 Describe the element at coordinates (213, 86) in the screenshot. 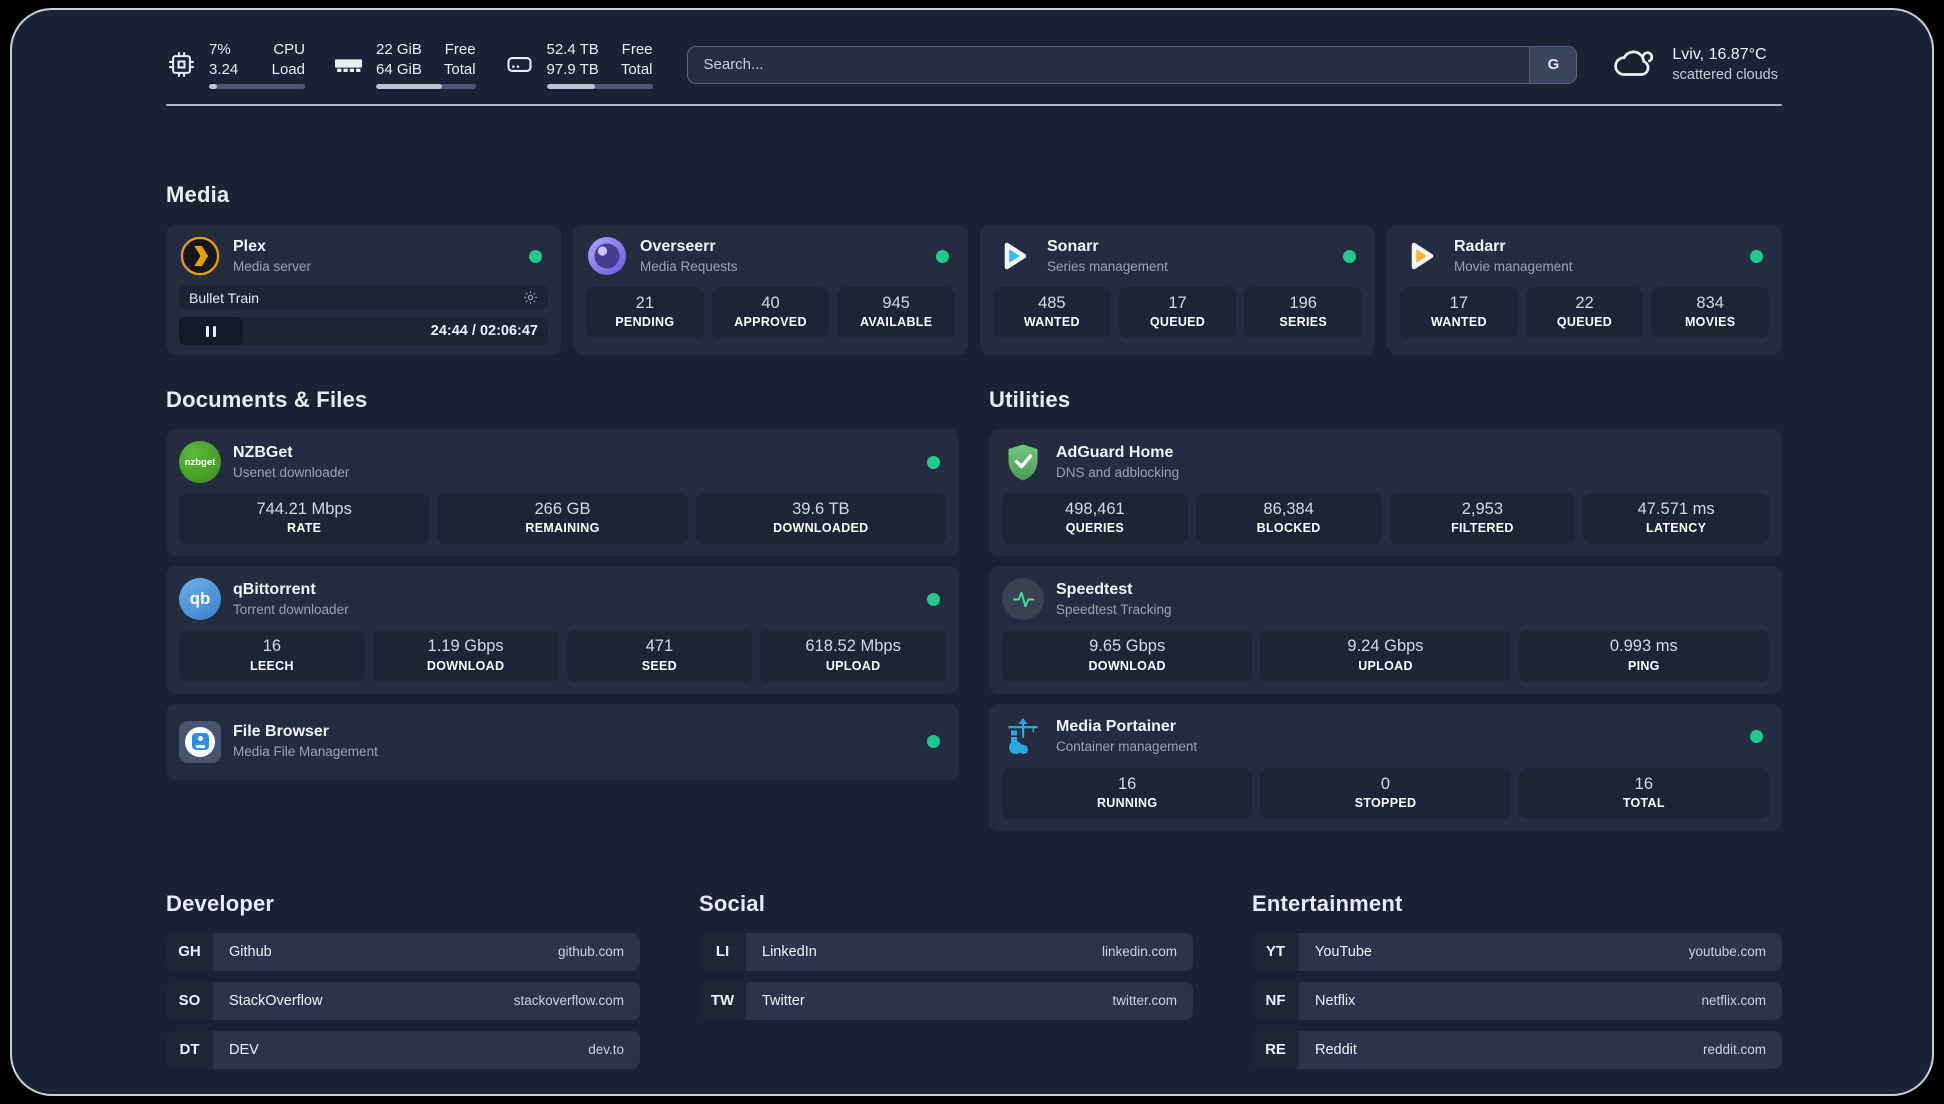

I see `cpu-progress-fill` at that location.